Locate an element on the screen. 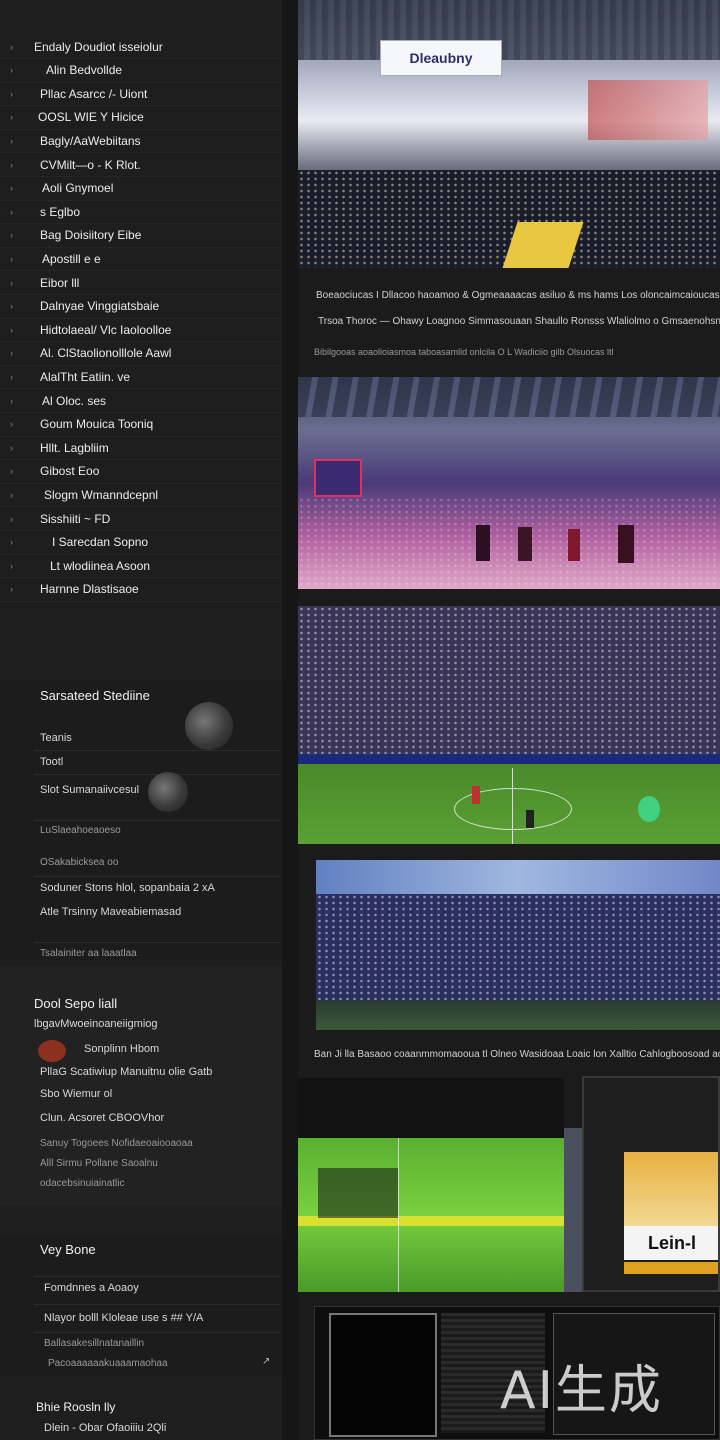  footer-title: Bhie Roosln lly is located at coordinates (76, 1407).